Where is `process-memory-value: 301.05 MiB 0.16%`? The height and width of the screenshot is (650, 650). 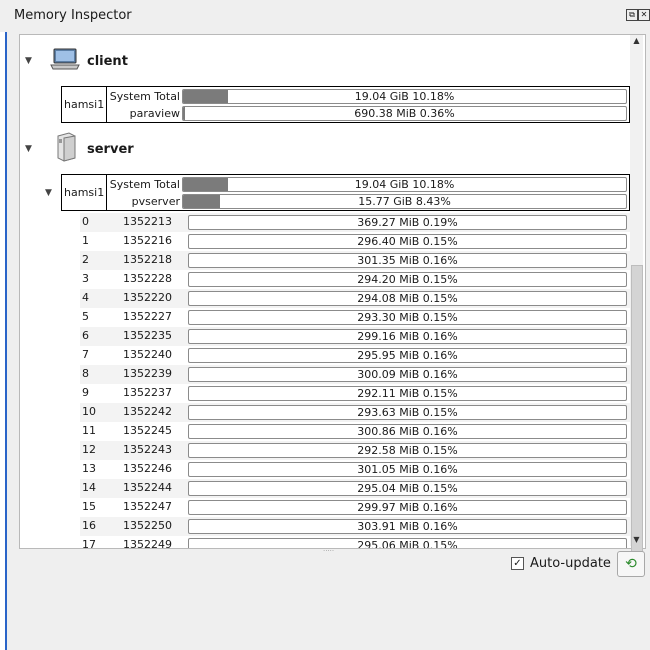 process-memory-value: 301.05 MiB 0.16% is located at coordinates (407, 469).